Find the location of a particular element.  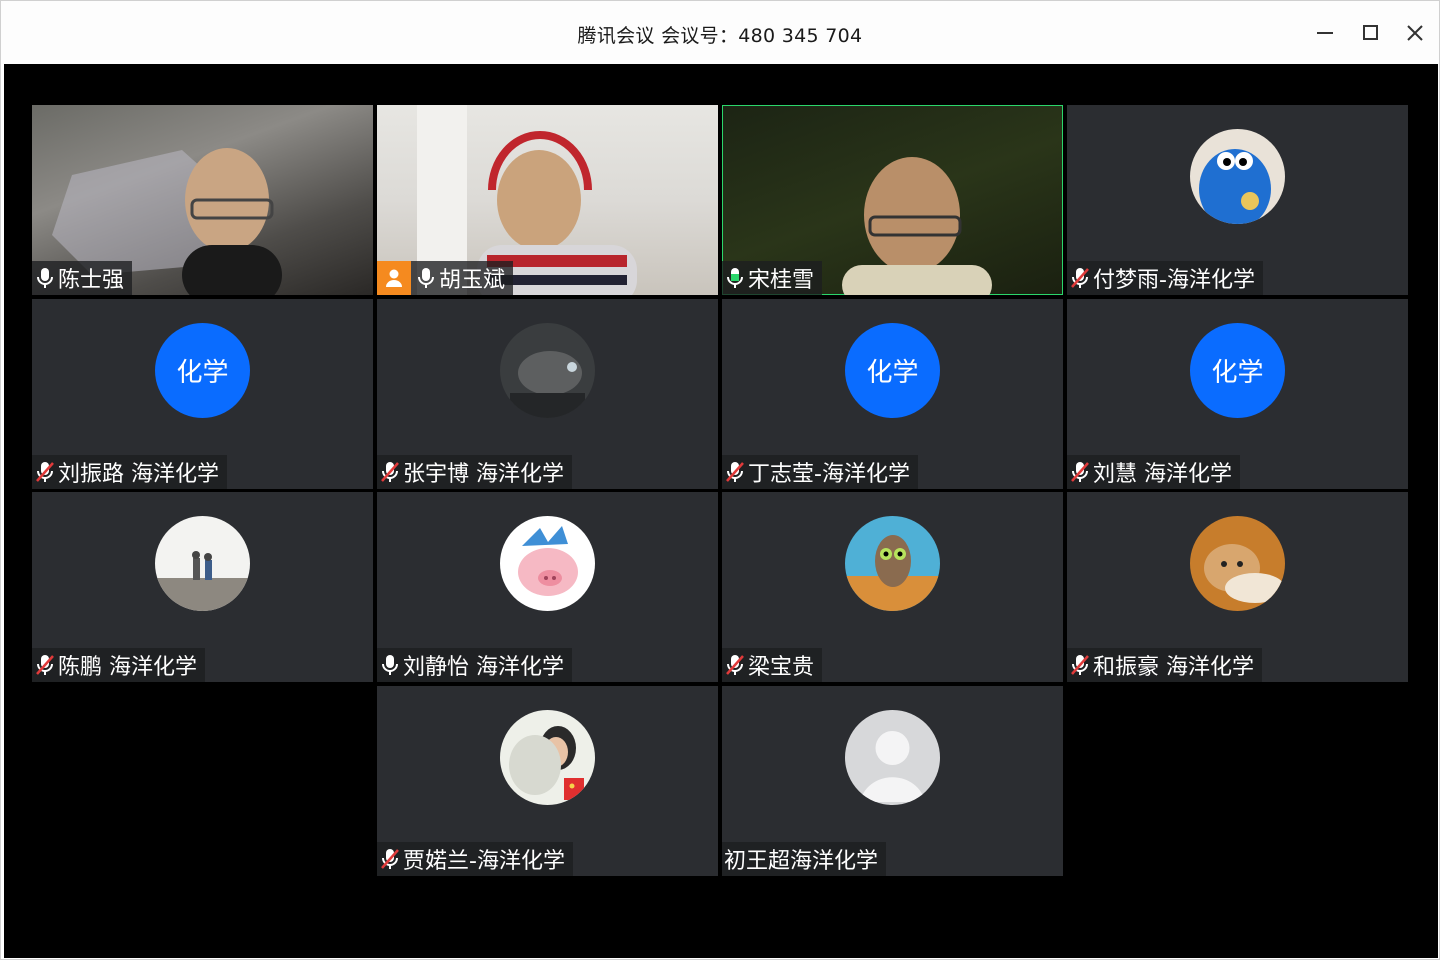

participant-name: 刘慧 海洋化学 is located at coordinates (1162, 474).